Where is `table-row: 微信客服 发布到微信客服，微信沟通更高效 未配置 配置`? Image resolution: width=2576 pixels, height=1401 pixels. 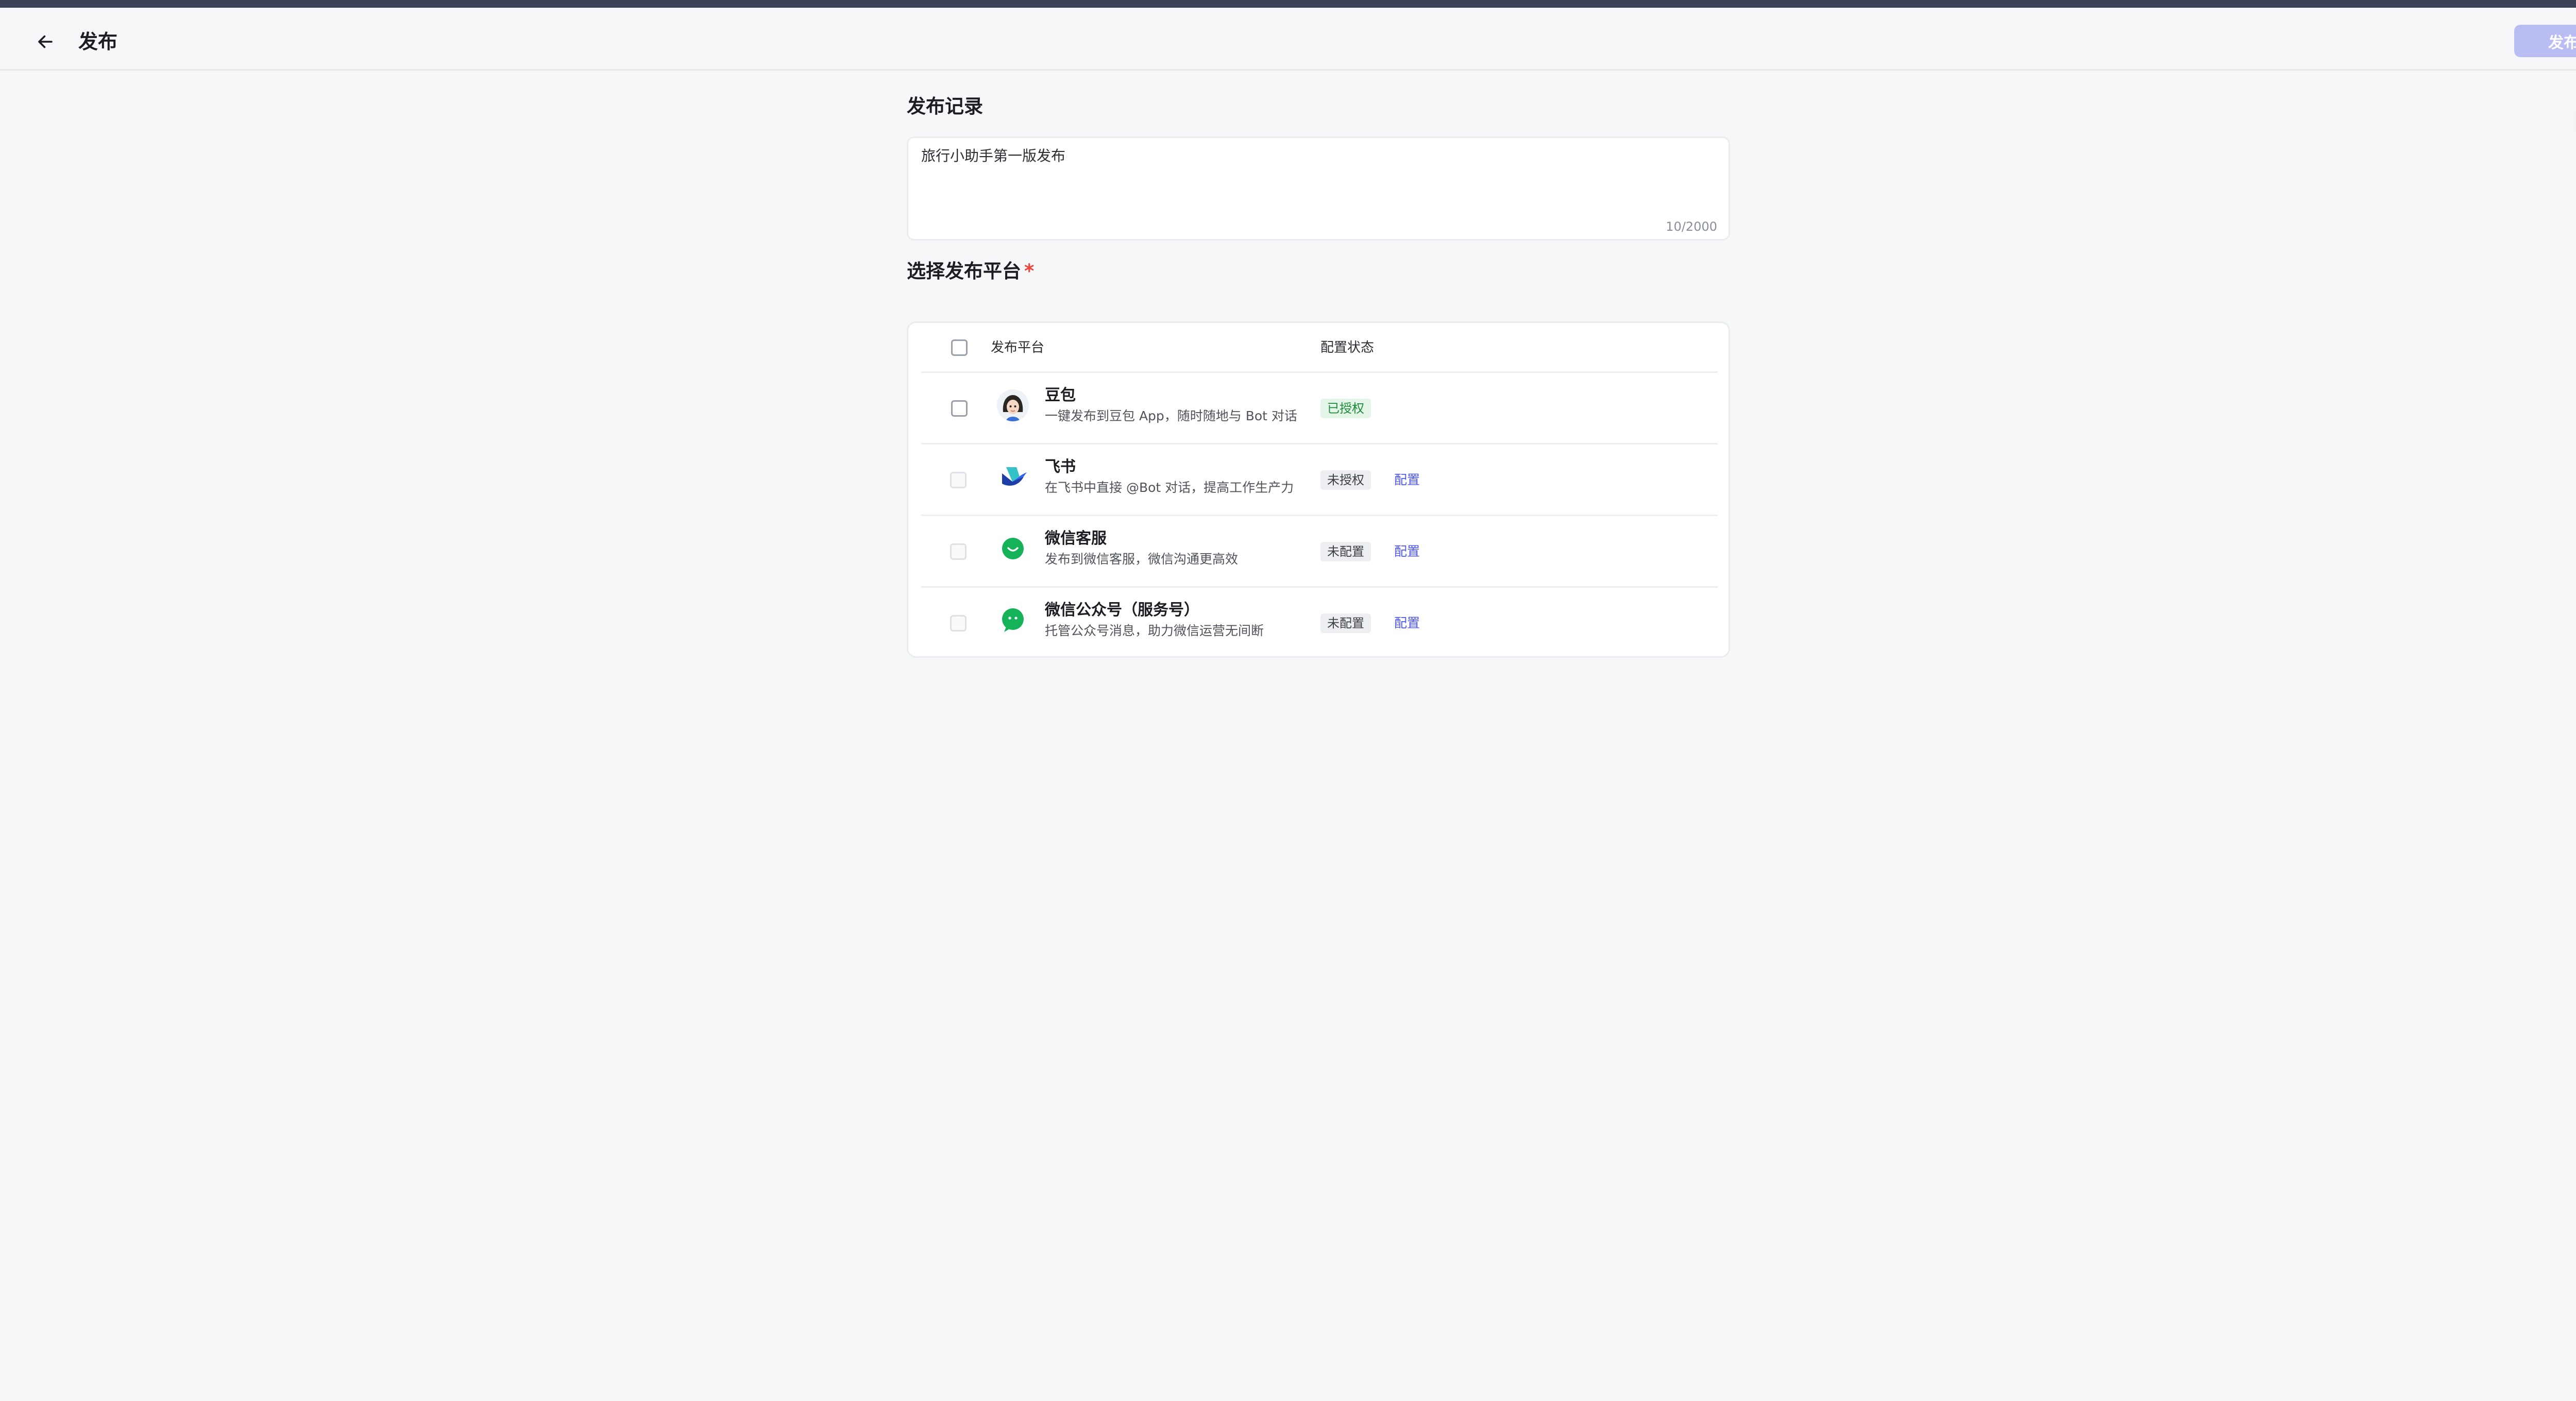 table-row: 微信客服 发布到微信客服，微信沟通更高效 未配置 配置 is located at coordinates (1319, 552).